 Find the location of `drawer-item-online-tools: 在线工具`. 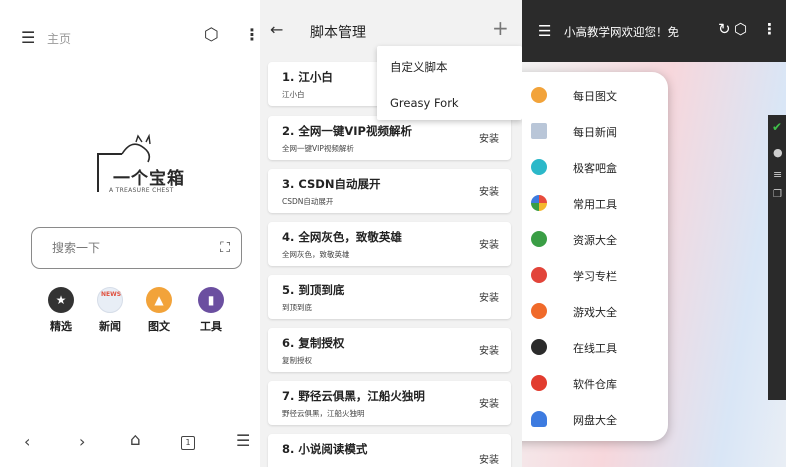

drawer-item-online-tools: 在线工具 is located at coordinates (595, 348).